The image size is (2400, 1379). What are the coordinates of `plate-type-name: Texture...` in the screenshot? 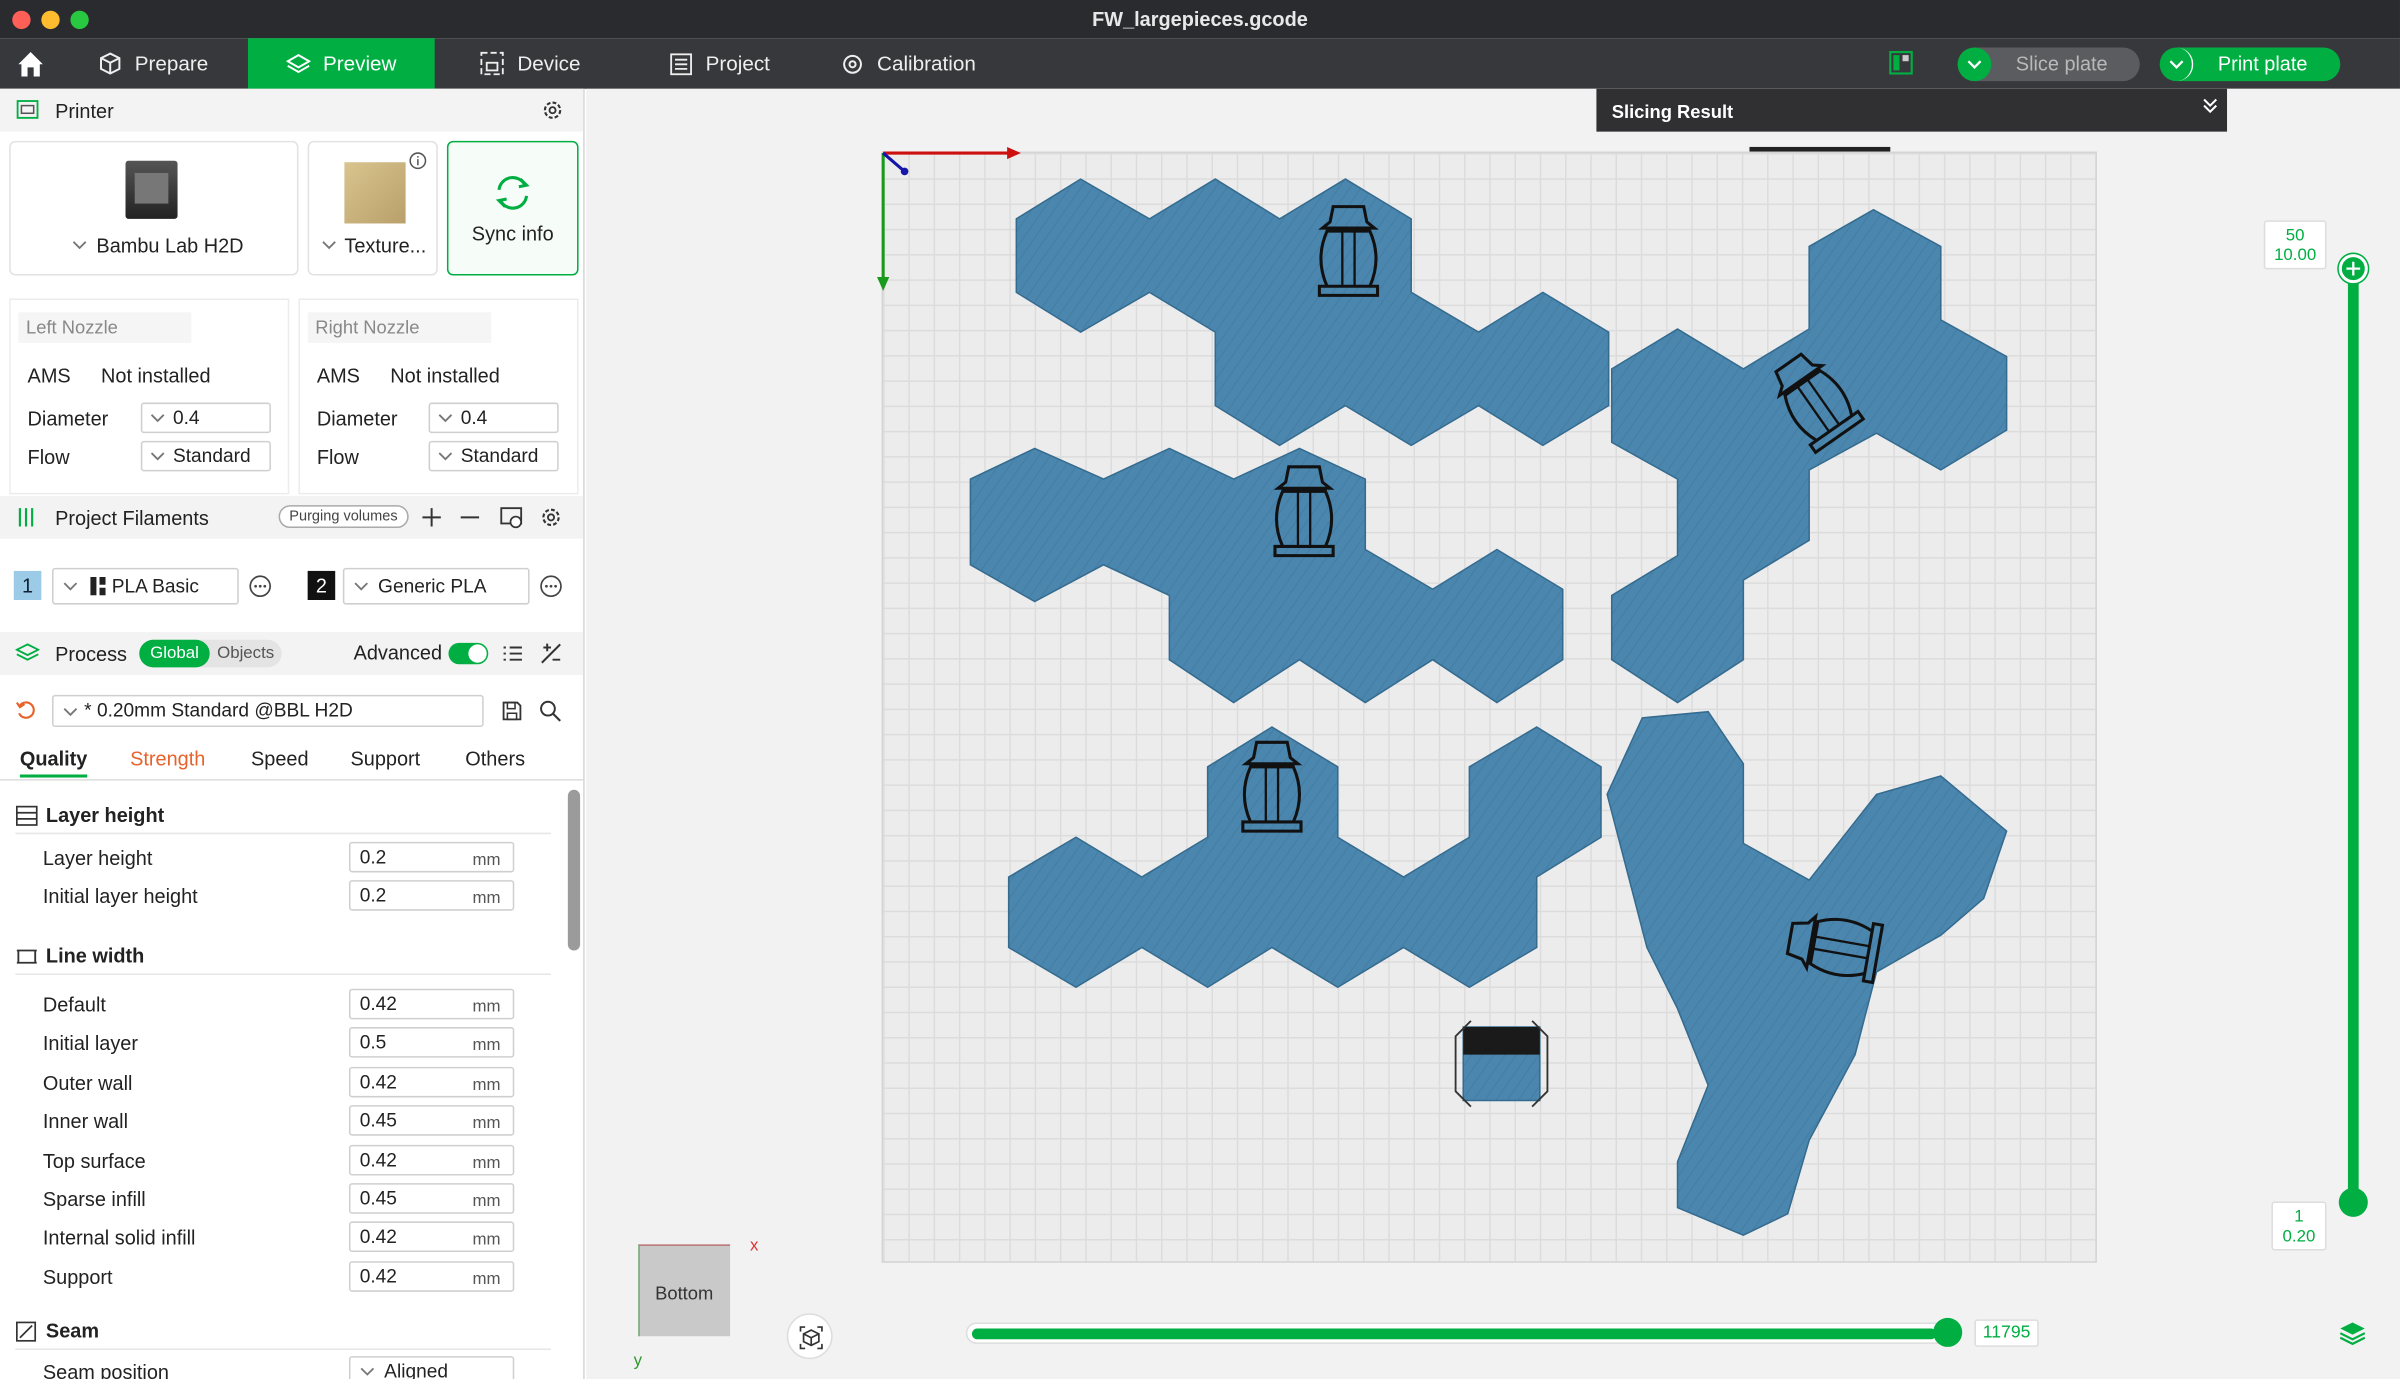 It's located at (385, 246).